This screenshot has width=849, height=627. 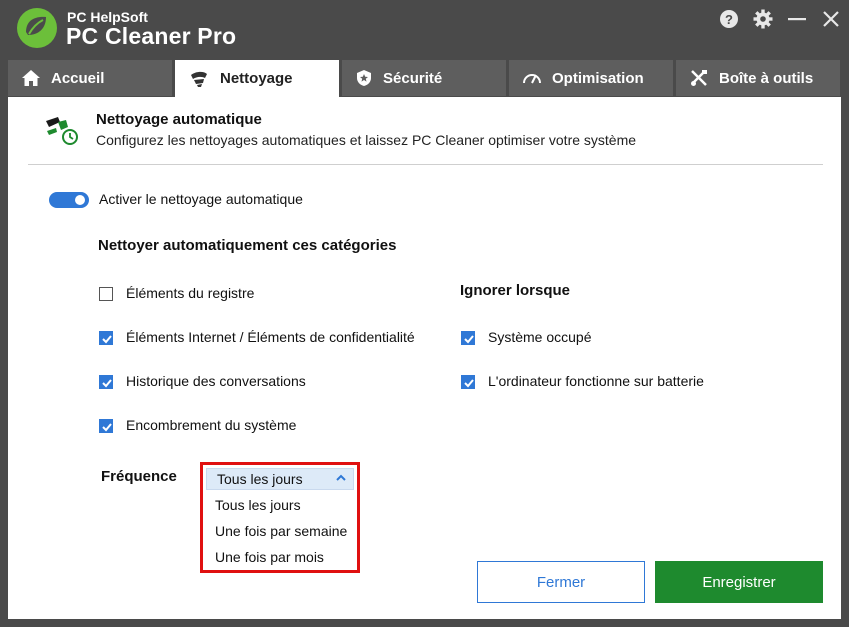 I want to click on tab-securite: Sécurité, so click(x=424, y=78).